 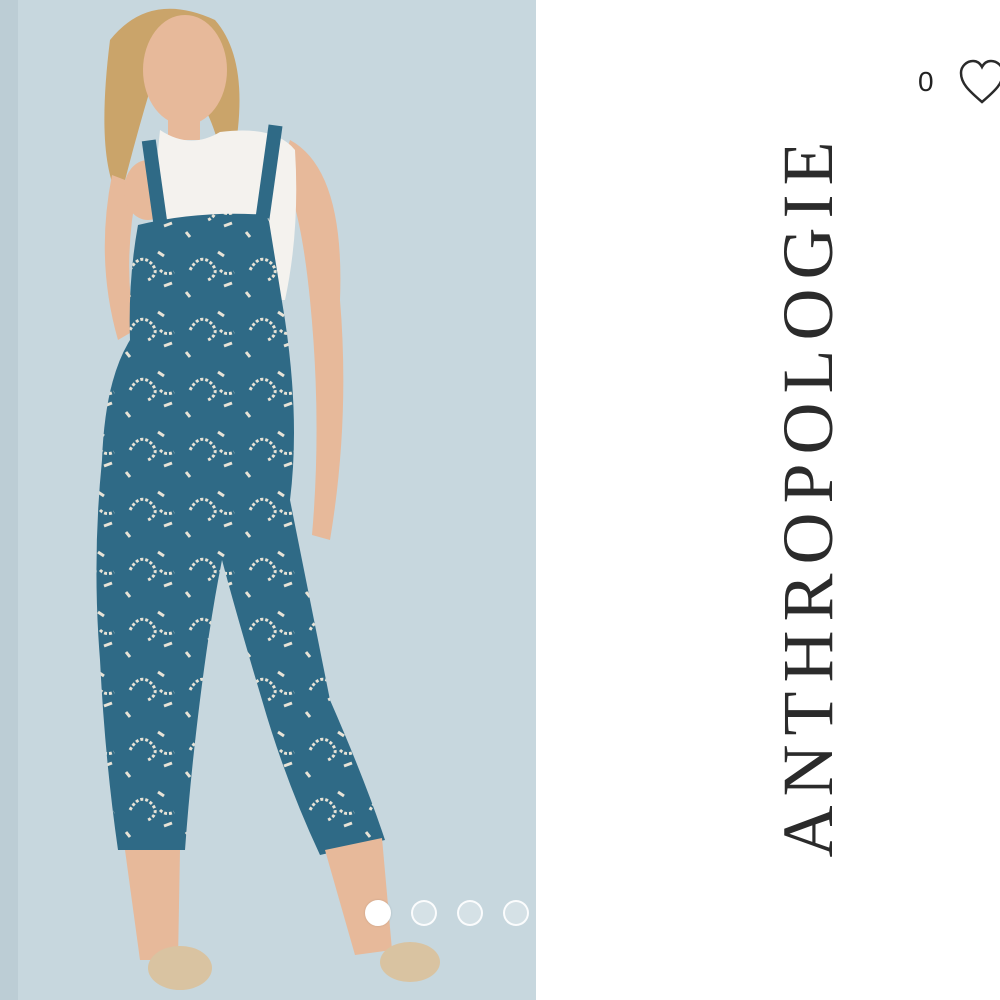 I want to click on heart-outline-icon, so click(x=979, y=83).